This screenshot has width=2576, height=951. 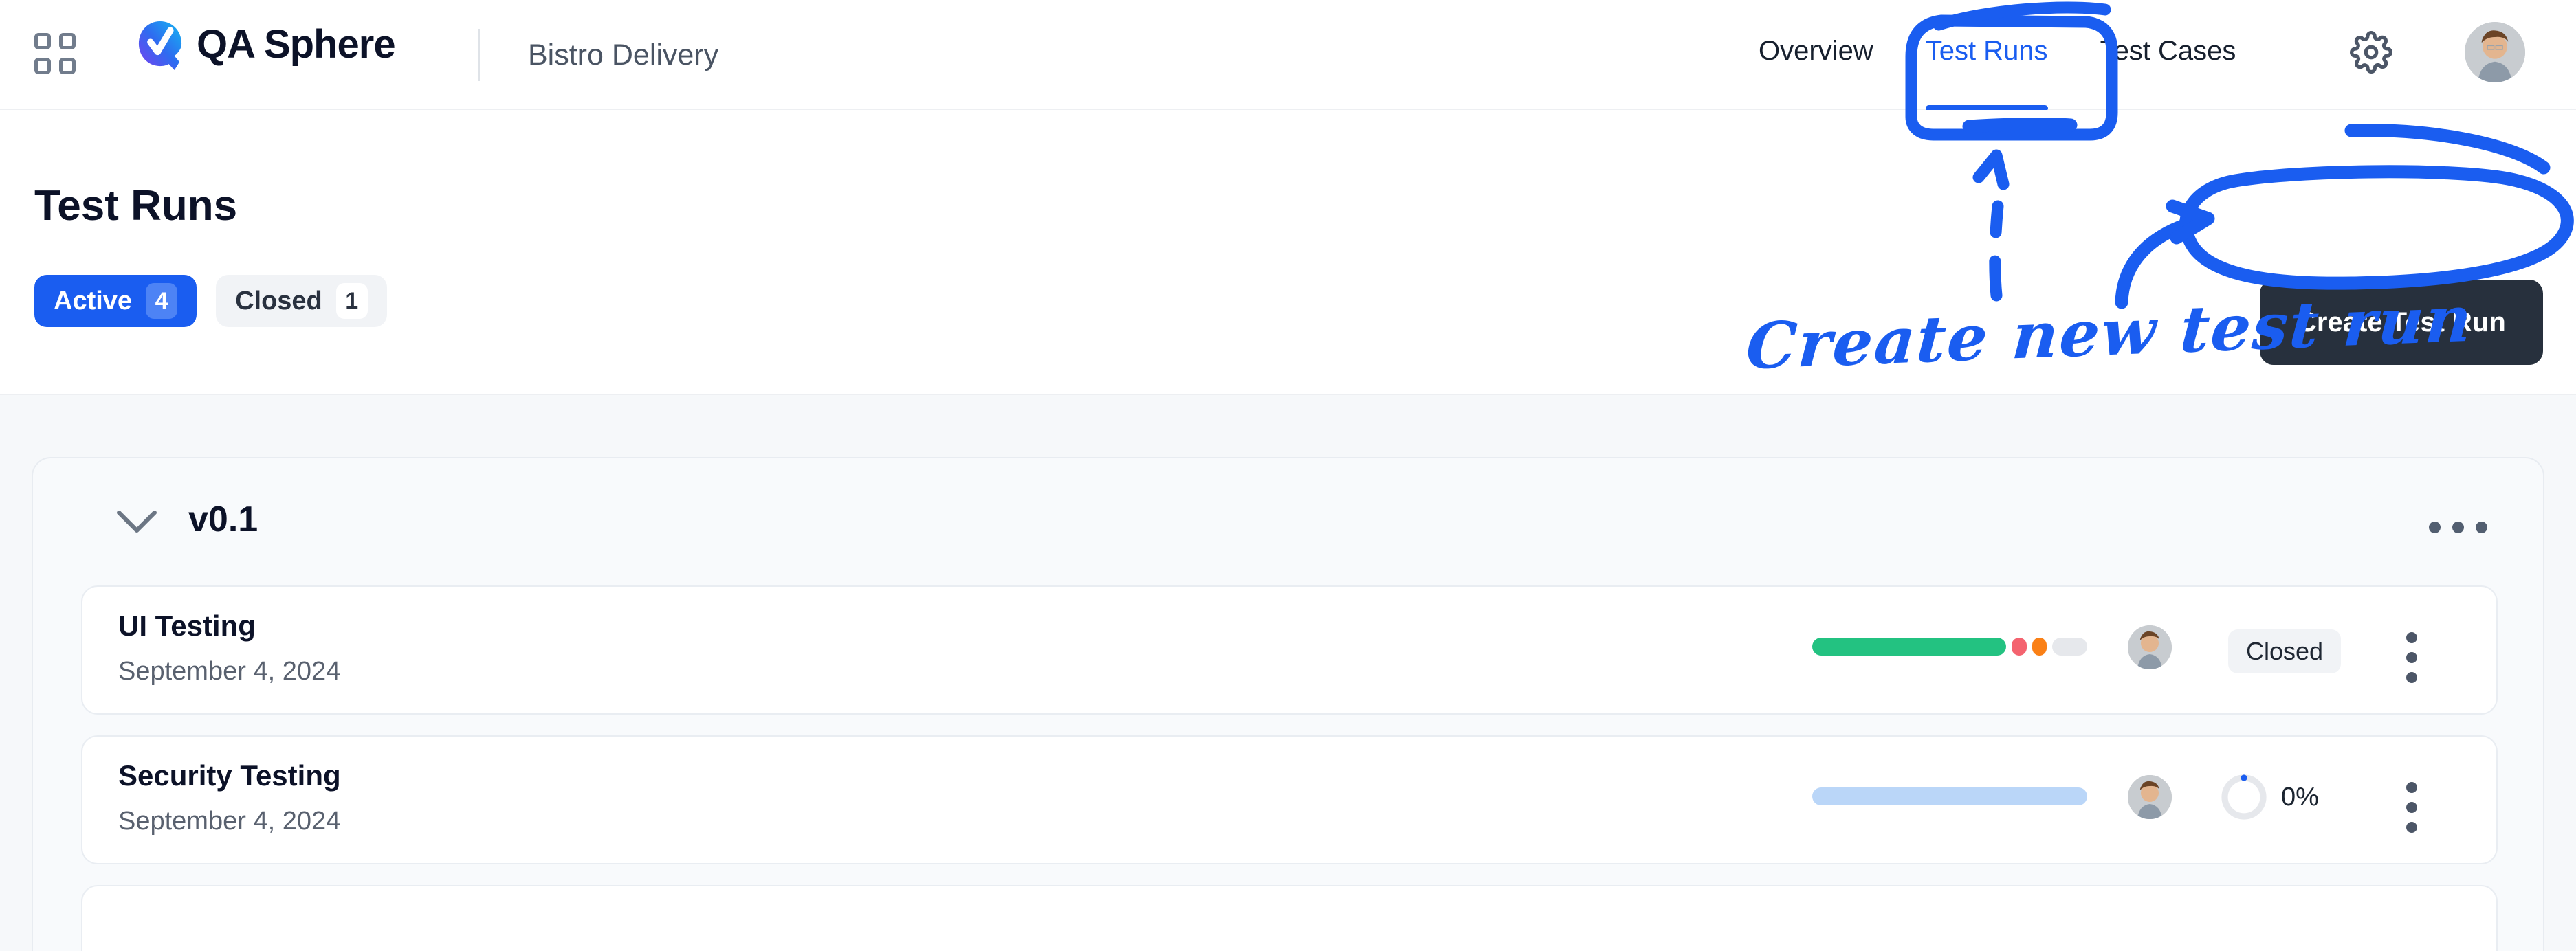 What do you see at coordinates (55, 54) in the screenshot?
I see `grid-apps-icon` at bounding box center [55, 54].